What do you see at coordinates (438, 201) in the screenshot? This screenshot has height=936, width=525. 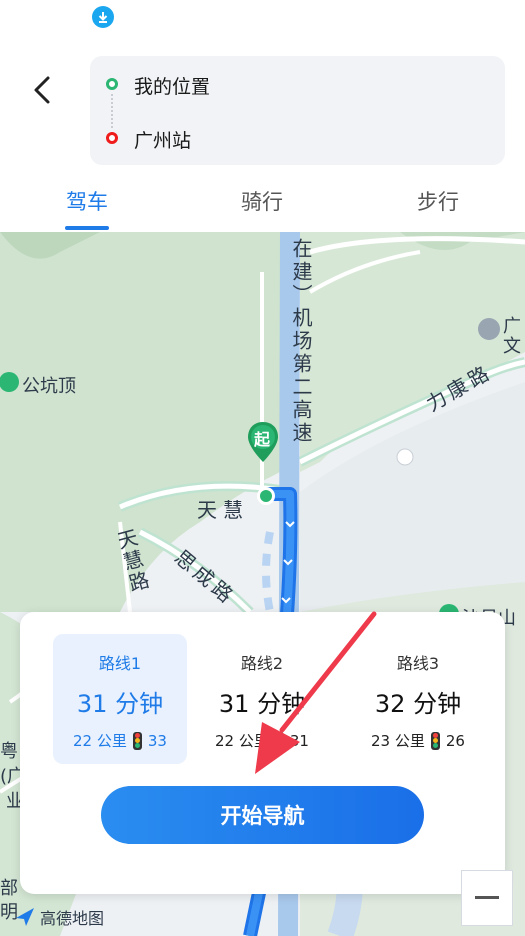 I see `tab-walking: 步行` at bounding box center [438, 201].